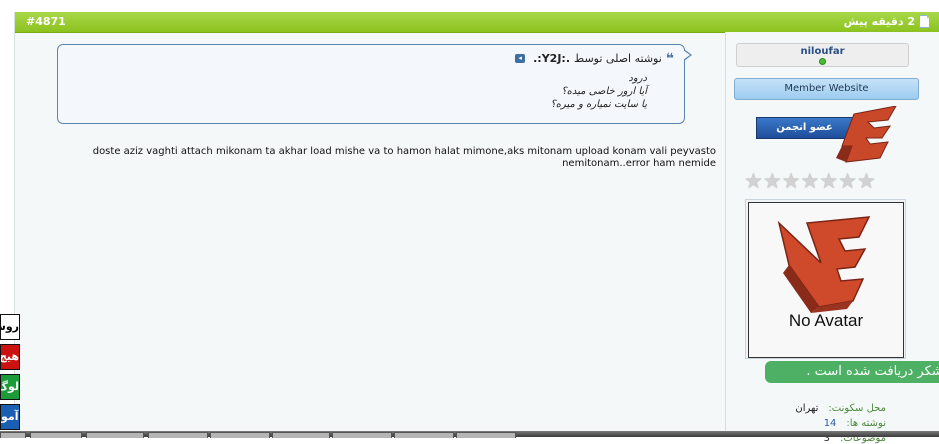  What do you see at coordinates (831, 136) in the screenshot?
I see `rank-image: عضو انجمن` at bounding box center [831, 136].